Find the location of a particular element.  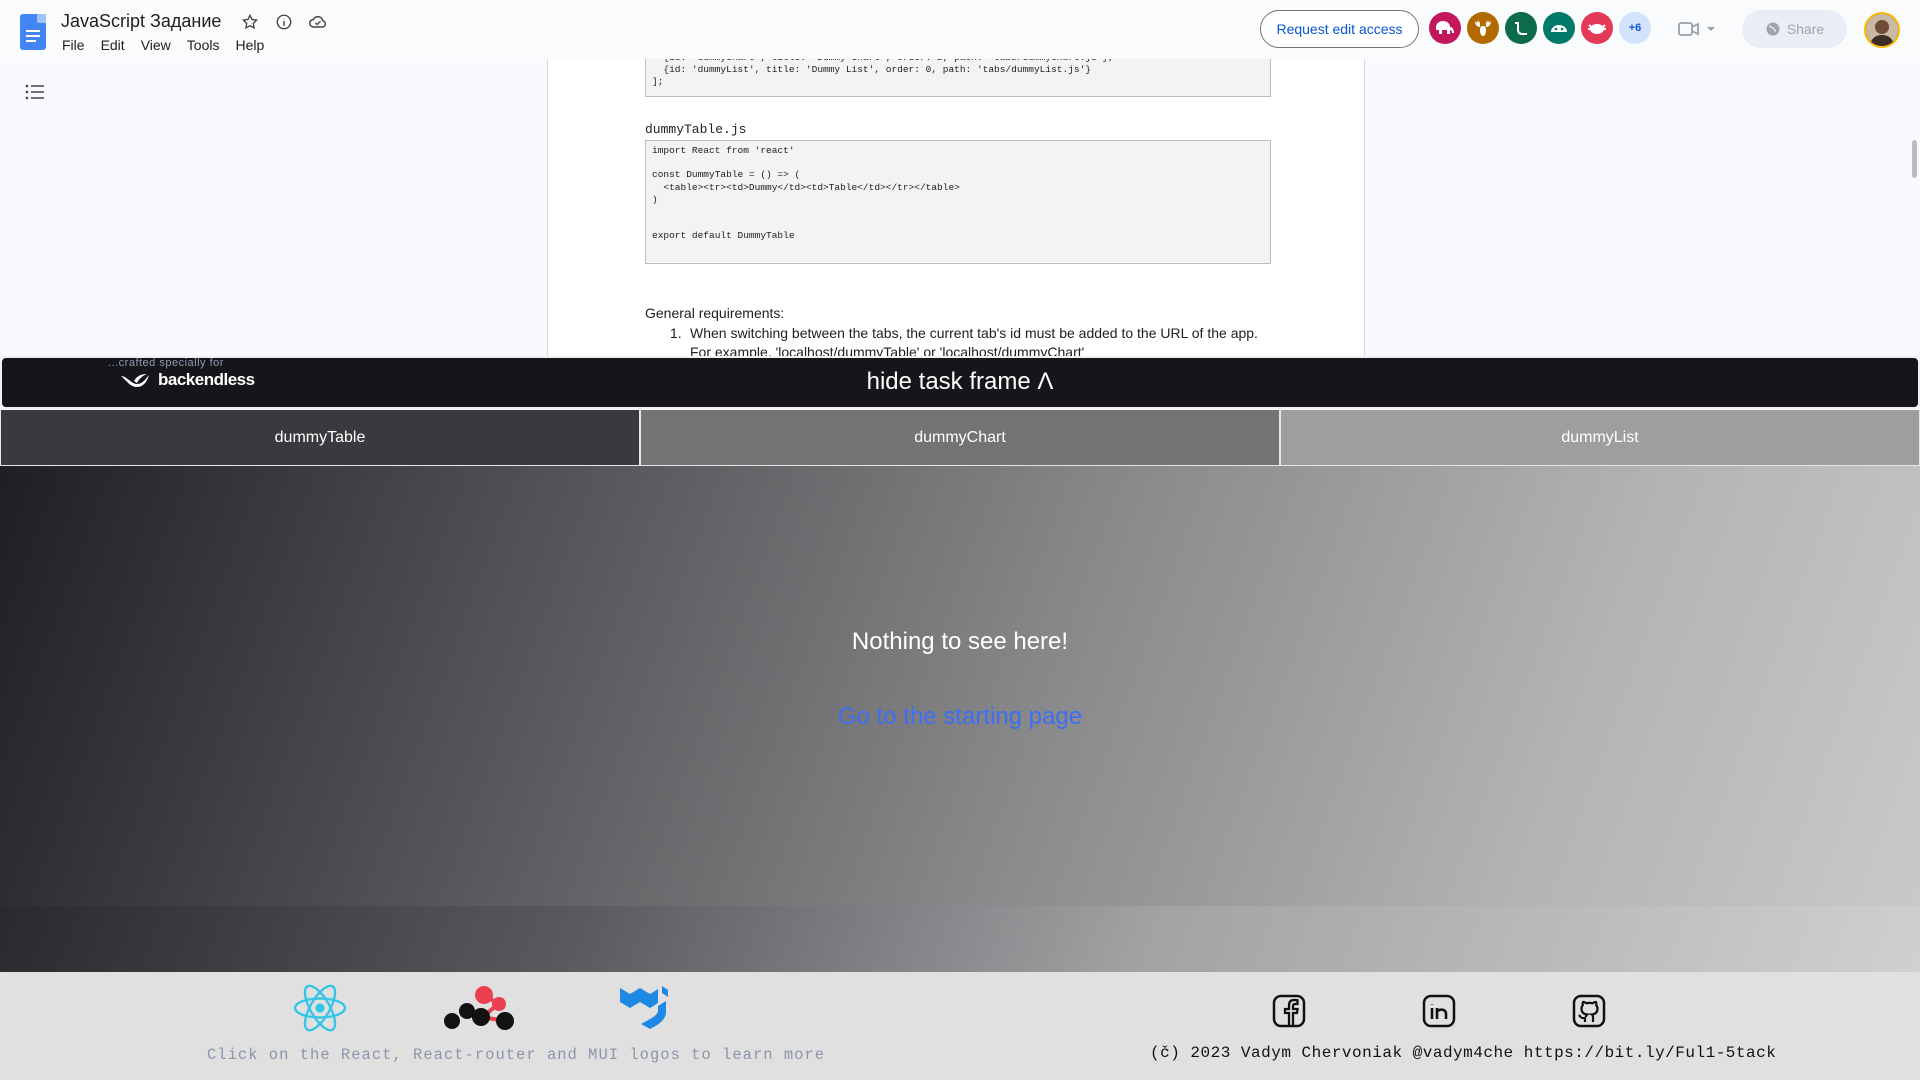

react-router-logo is located at coordinates (484, 1011).